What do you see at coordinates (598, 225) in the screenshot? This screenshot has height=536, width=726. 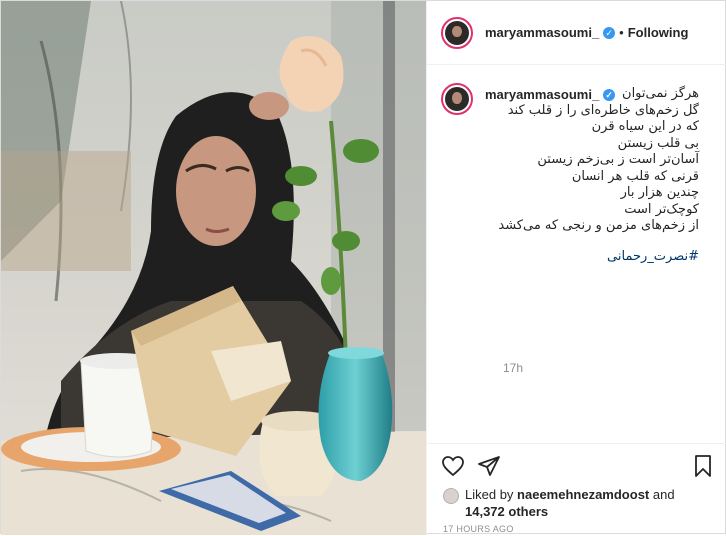 I see `poem-line: از زخم‌های مزمن و رنجی که می‌کشد` at bounding box center [598, 225].